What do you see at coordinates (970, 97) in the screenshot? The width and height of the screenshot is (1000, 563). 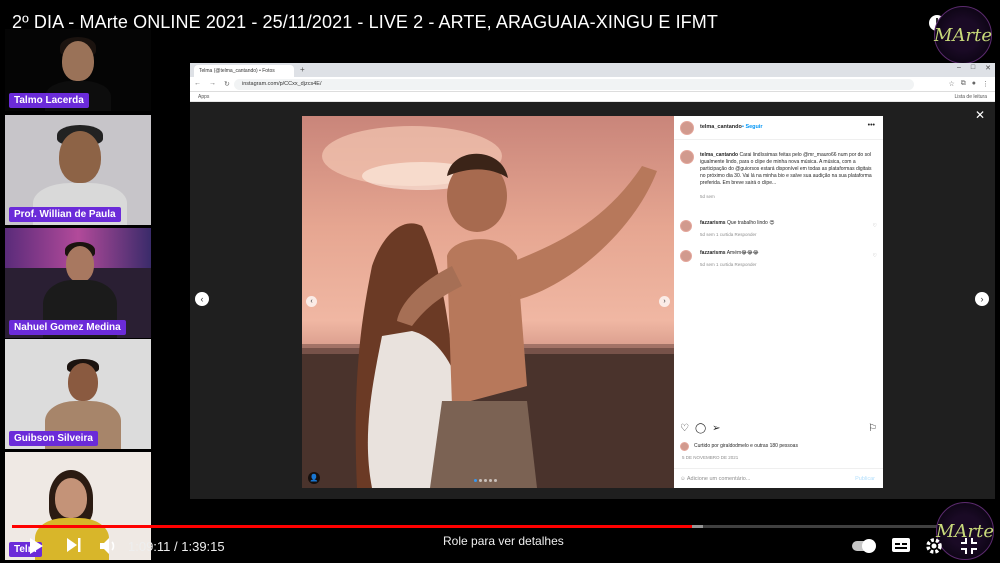 I see `reading-list: Lista de leitura` at bounding box center [970, 97].